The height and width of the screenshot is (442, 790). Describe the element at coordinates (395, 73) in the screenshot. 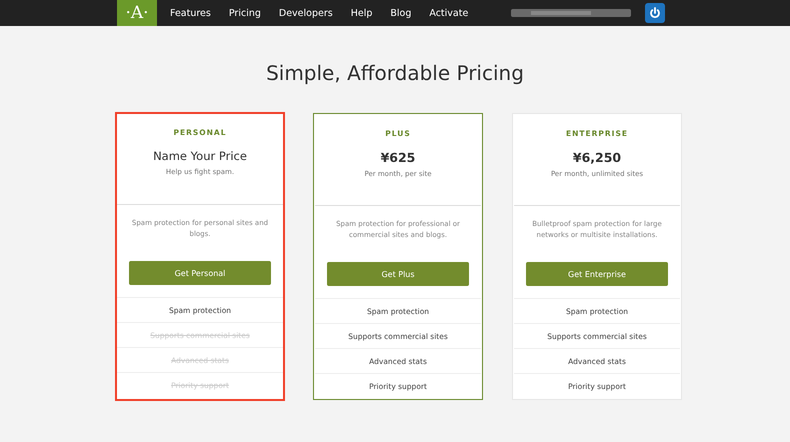

I see `page-title: Simple, Affordable Pricing` at that location.